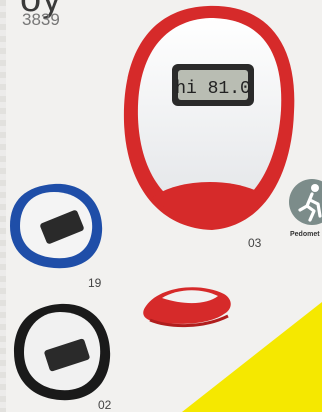 This screenshot has height=412, width=322. I want to click on item-number-02: 02, so click(105, 405).